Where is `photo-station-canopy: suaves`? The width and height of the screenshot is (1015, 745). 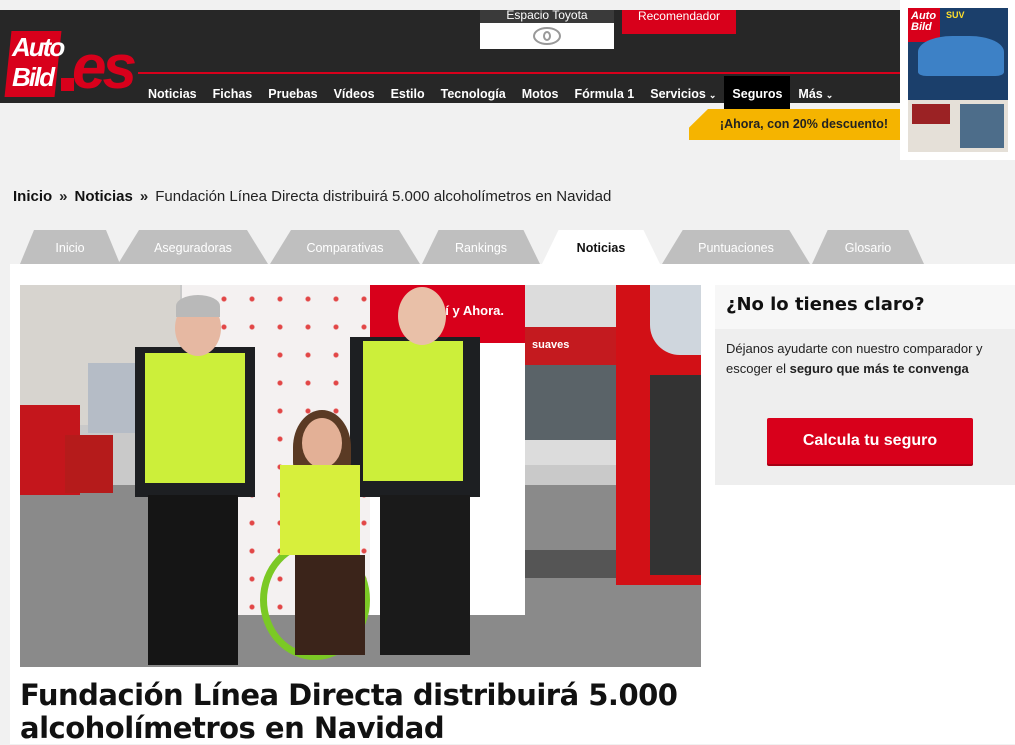 photo-station-canopy: suaves is located at coordinates (575, 346).